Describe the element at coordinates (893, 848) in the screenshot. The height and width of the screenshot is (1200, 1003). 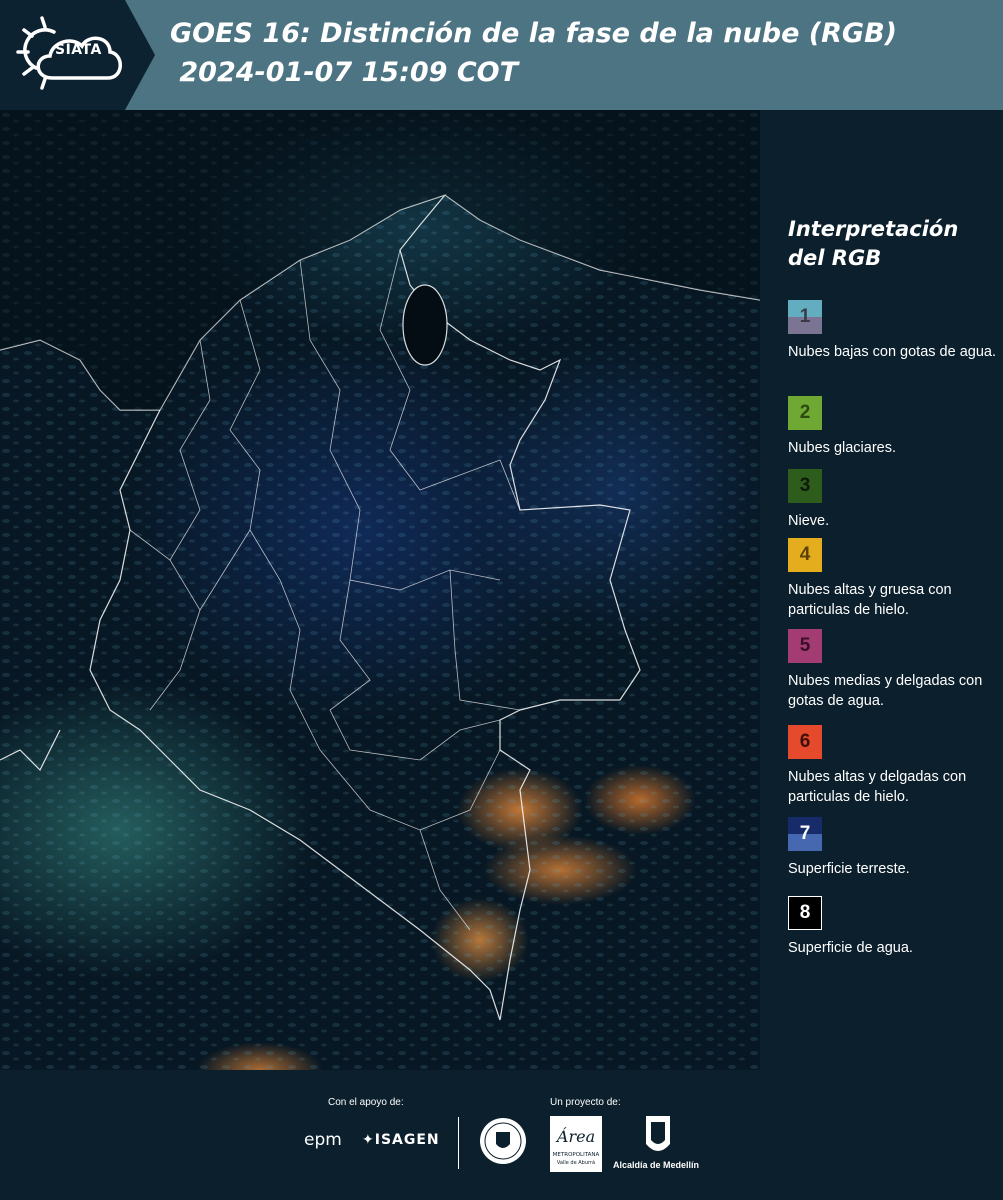
I see `legend-item-7: 7 Superficie terreste.` at that location.